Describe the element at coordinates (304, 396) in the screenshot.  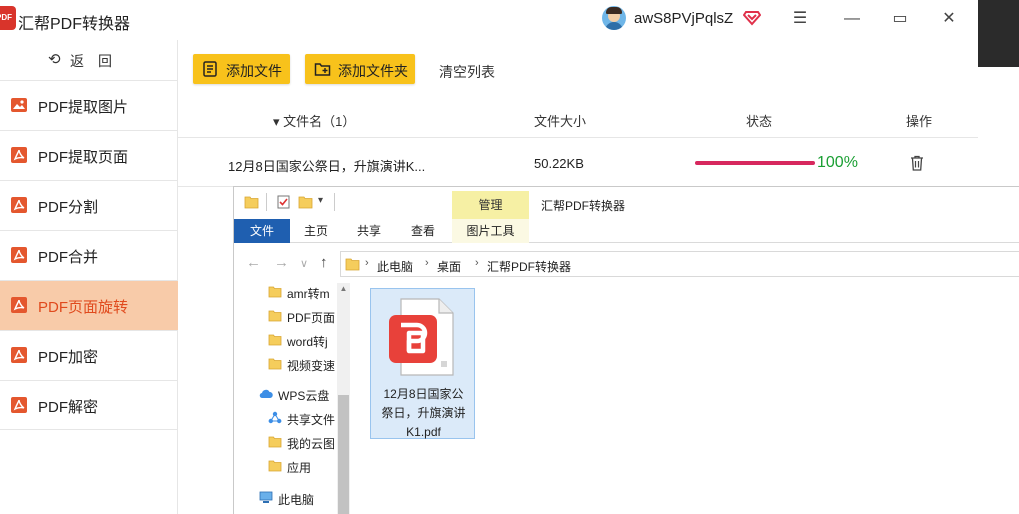
I see `tree-item-label: WPS云盘` at that location.